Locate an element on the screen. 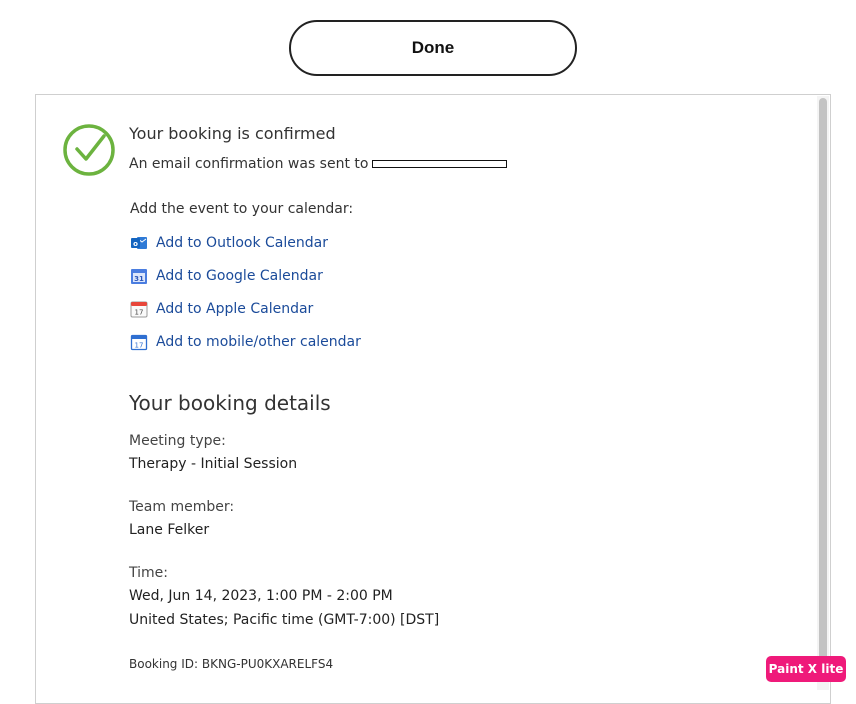 This screenshot has height=704, width=856. check-circle-icon is located at coordinates (89, 150).